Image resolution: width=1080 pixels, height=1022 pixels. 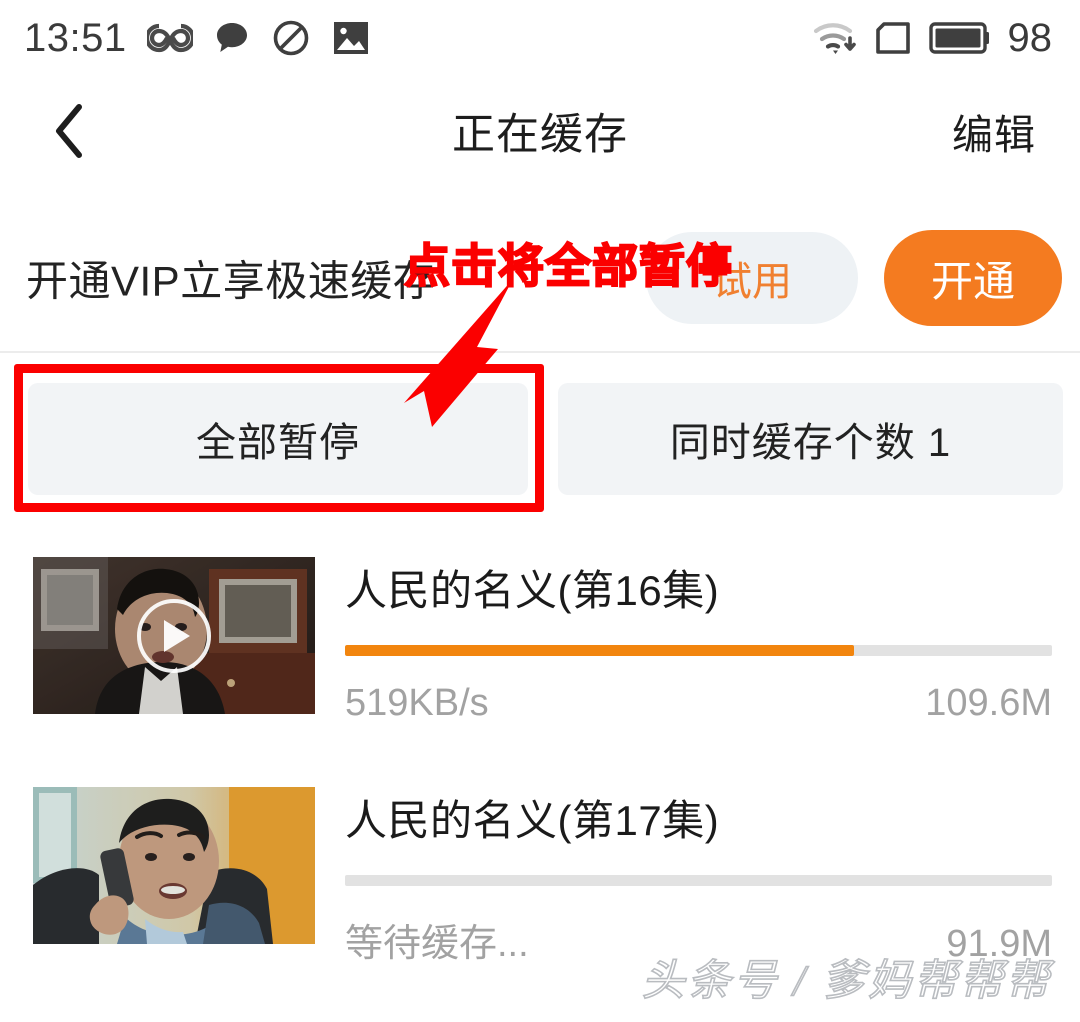 I want to click on thumbnail-image-man-on-phone, so click(x=174, y=865).